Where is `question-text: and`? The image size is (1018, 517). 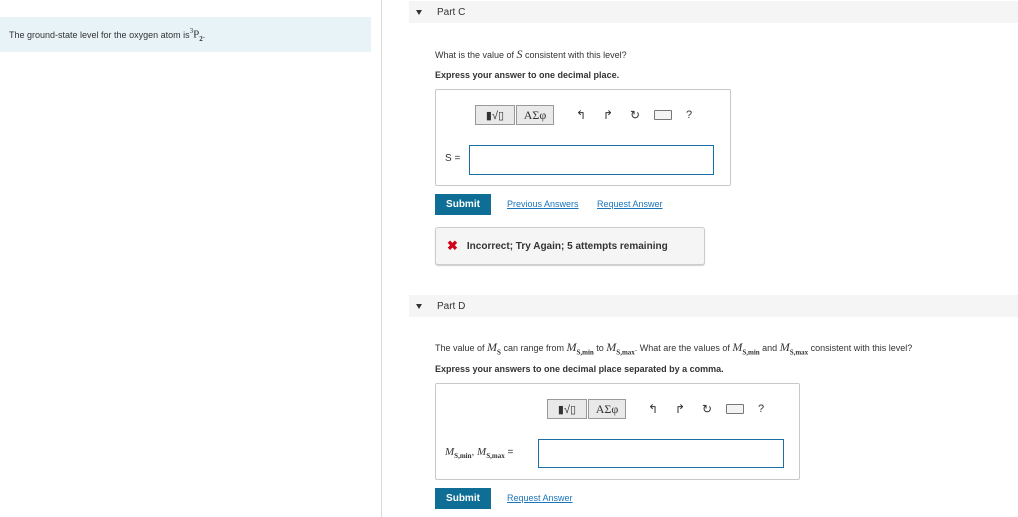
question-text: and is located at coordinates (769, 348).